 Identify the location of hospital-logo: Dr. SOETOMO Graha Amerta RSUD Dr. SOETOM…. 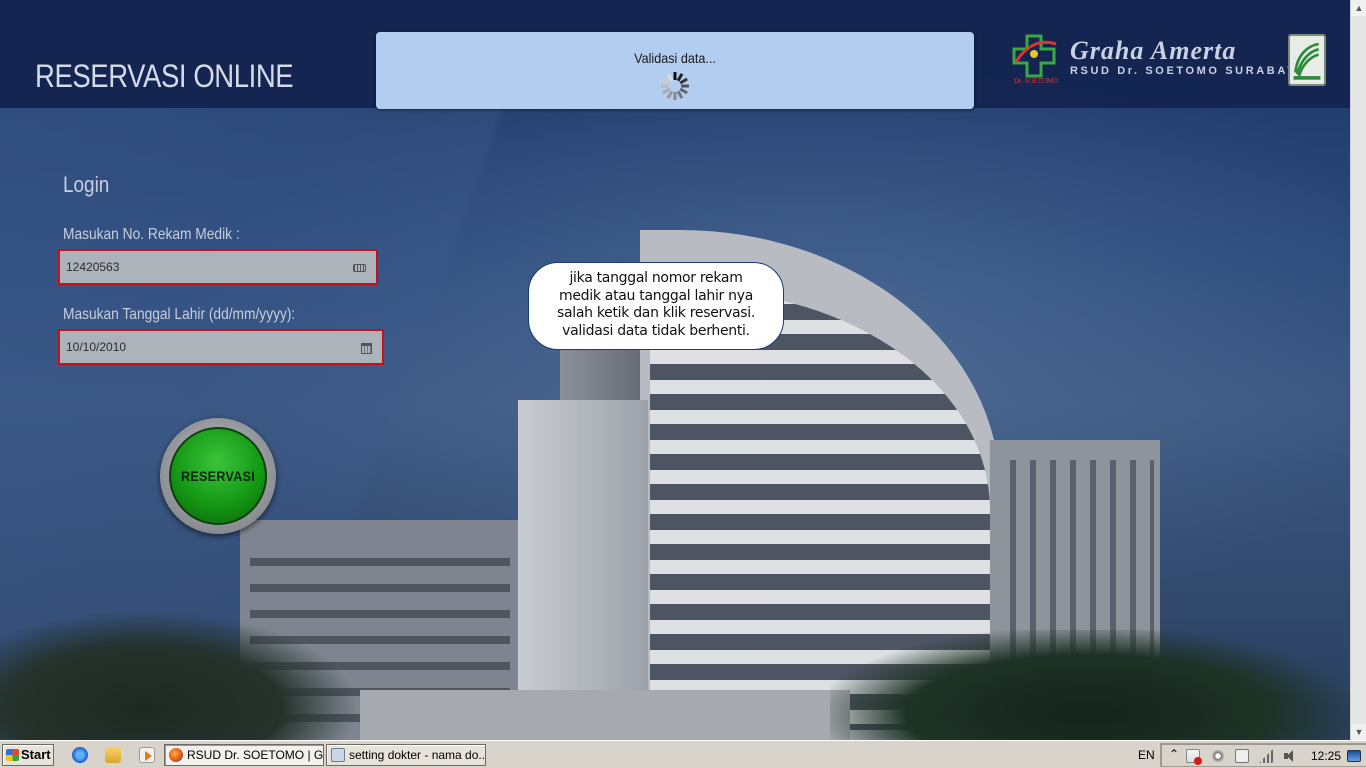
(1170, 60).